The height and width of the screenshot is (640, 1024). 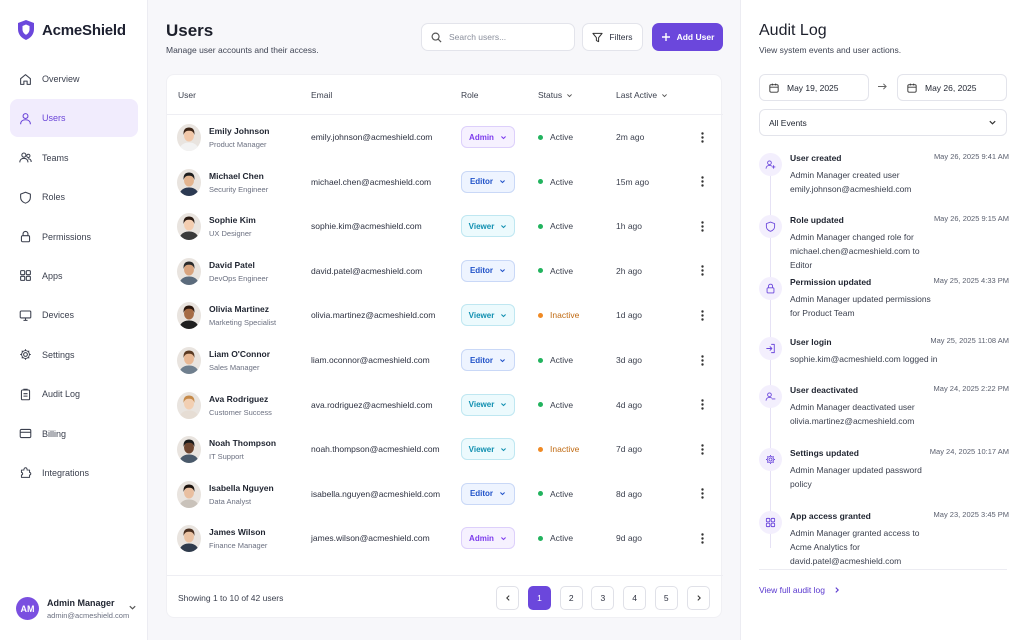 I want to click on user-name: Emily Johnson, so click(x=239, y=131).